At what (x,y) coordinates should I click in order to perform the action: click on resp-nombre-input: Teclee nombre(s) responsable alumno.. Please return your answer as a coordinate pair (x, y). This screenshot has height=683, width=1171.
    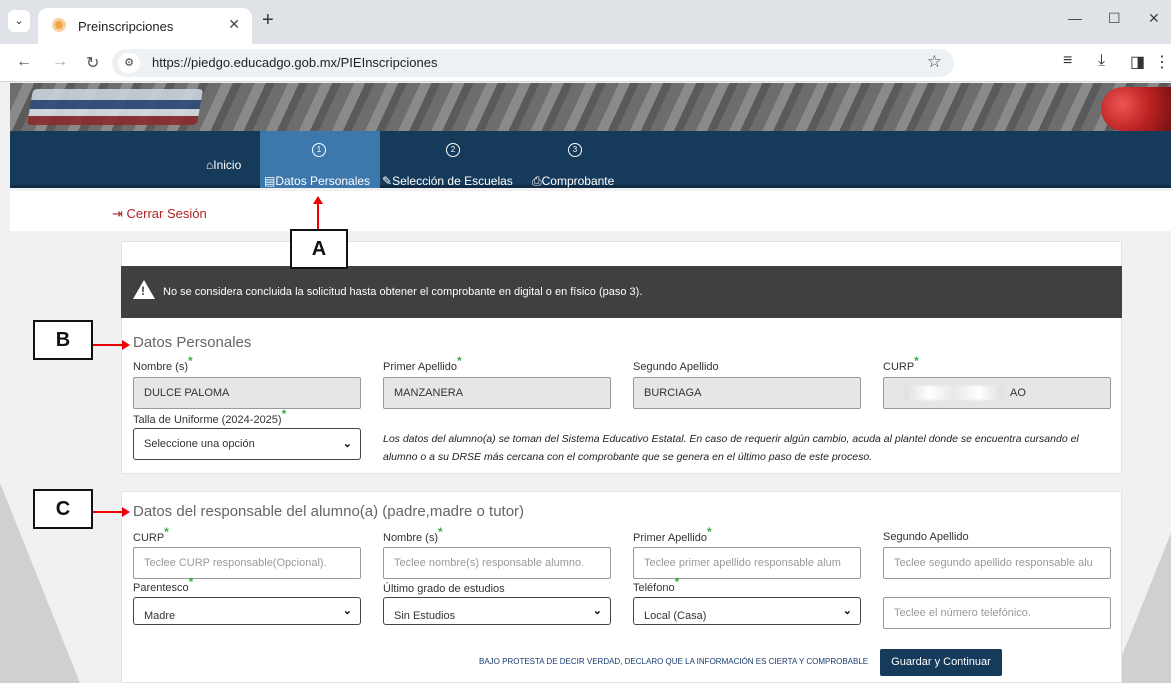
    Looking at the image, I should click on (497, 563).